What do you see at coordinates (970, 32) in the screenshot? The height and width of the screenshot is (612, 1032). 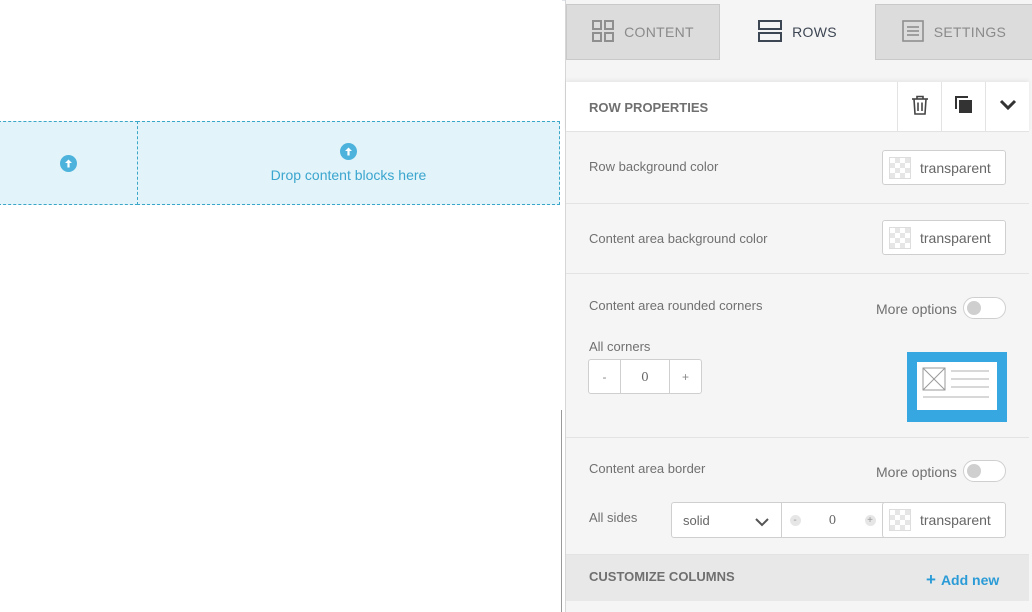 I see `tab-settings-label: SETTINGS` at bounding box center [970, 32].